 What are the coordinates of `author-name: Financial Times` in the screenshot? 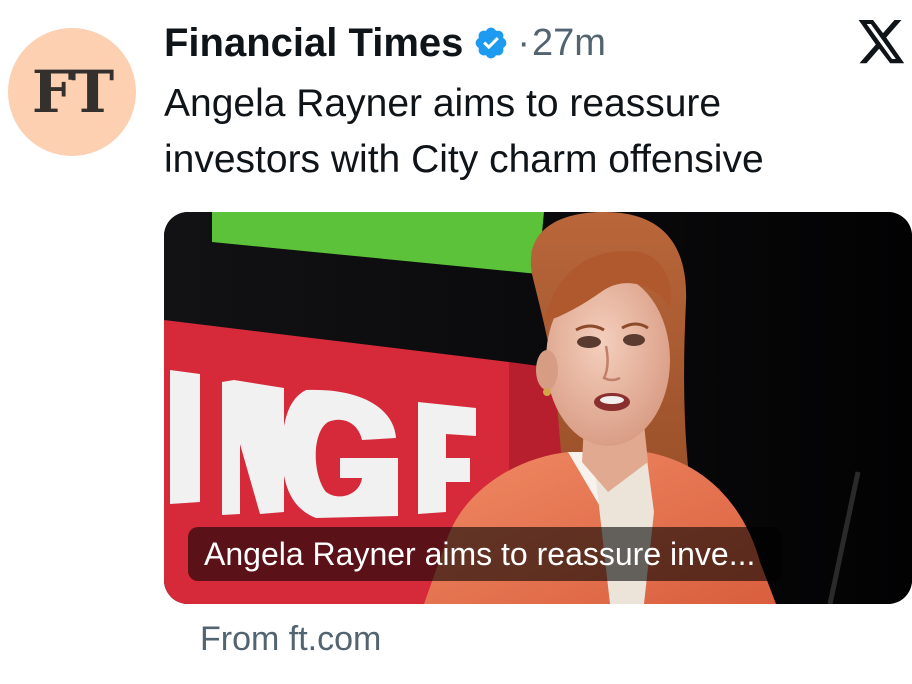 It's located at (313, 43).